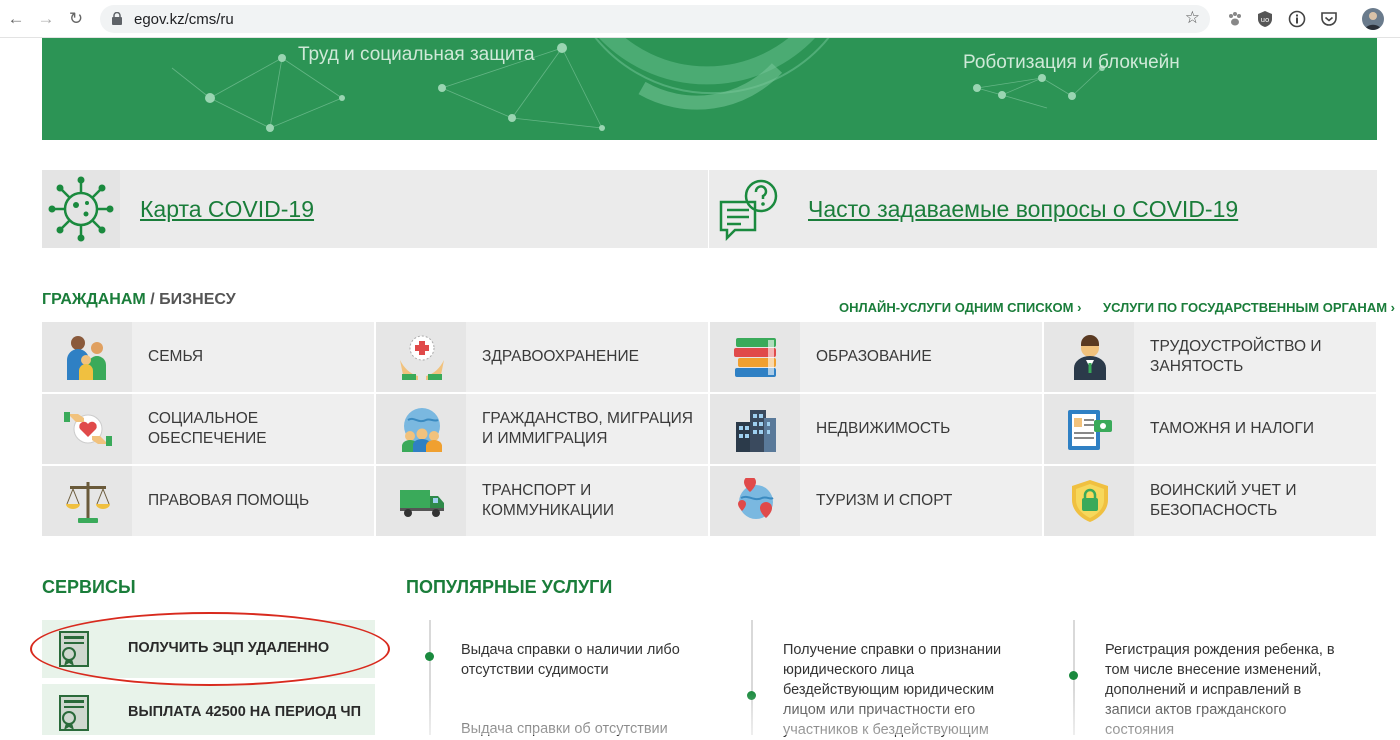  I want to click on category-tabs: ГРАЖДАНАМ / БИЗНЕСУ, so click(139, 300).